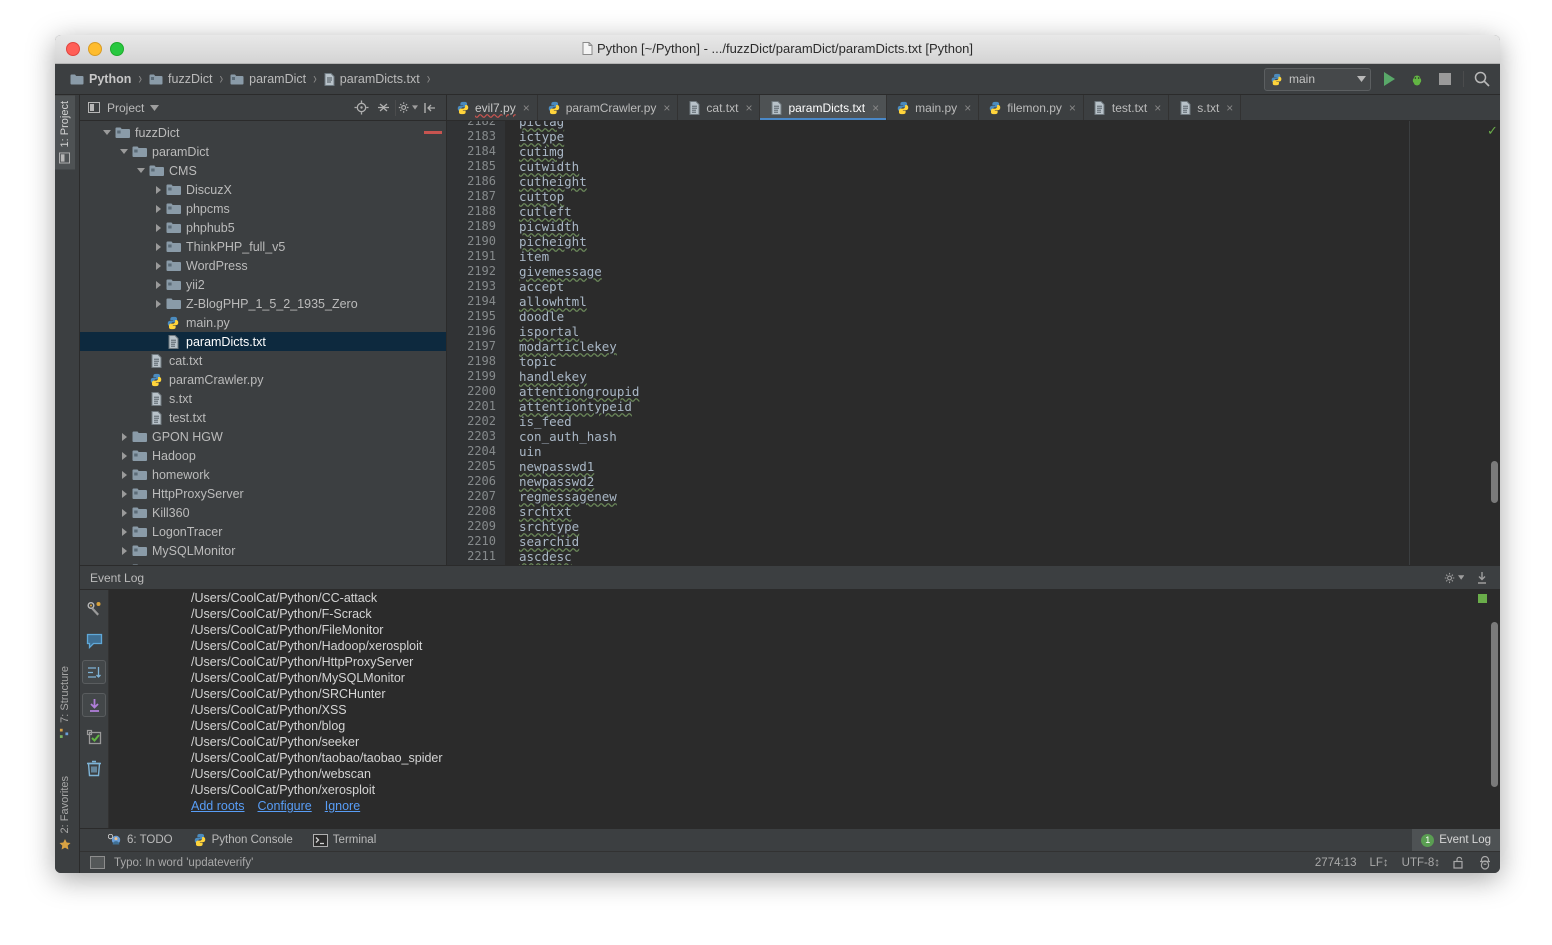  Describe the element at coordinates (100, 79) in the screenshot. I see `breadcrumb-item-python: Python` at that location.